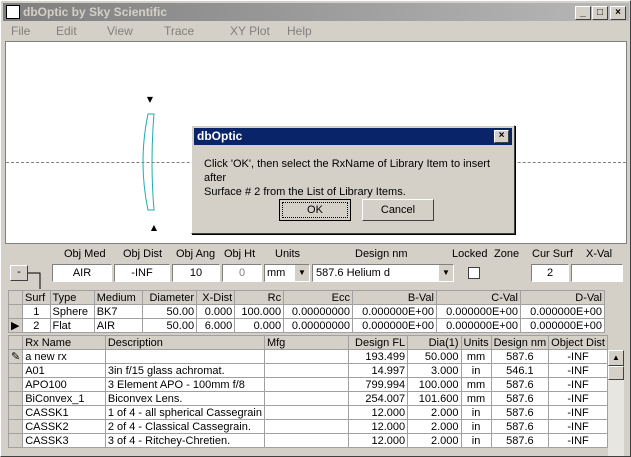  Describe the element at coordinates (72, 297) in the screenshot. I see `col-header: Type` at that location.